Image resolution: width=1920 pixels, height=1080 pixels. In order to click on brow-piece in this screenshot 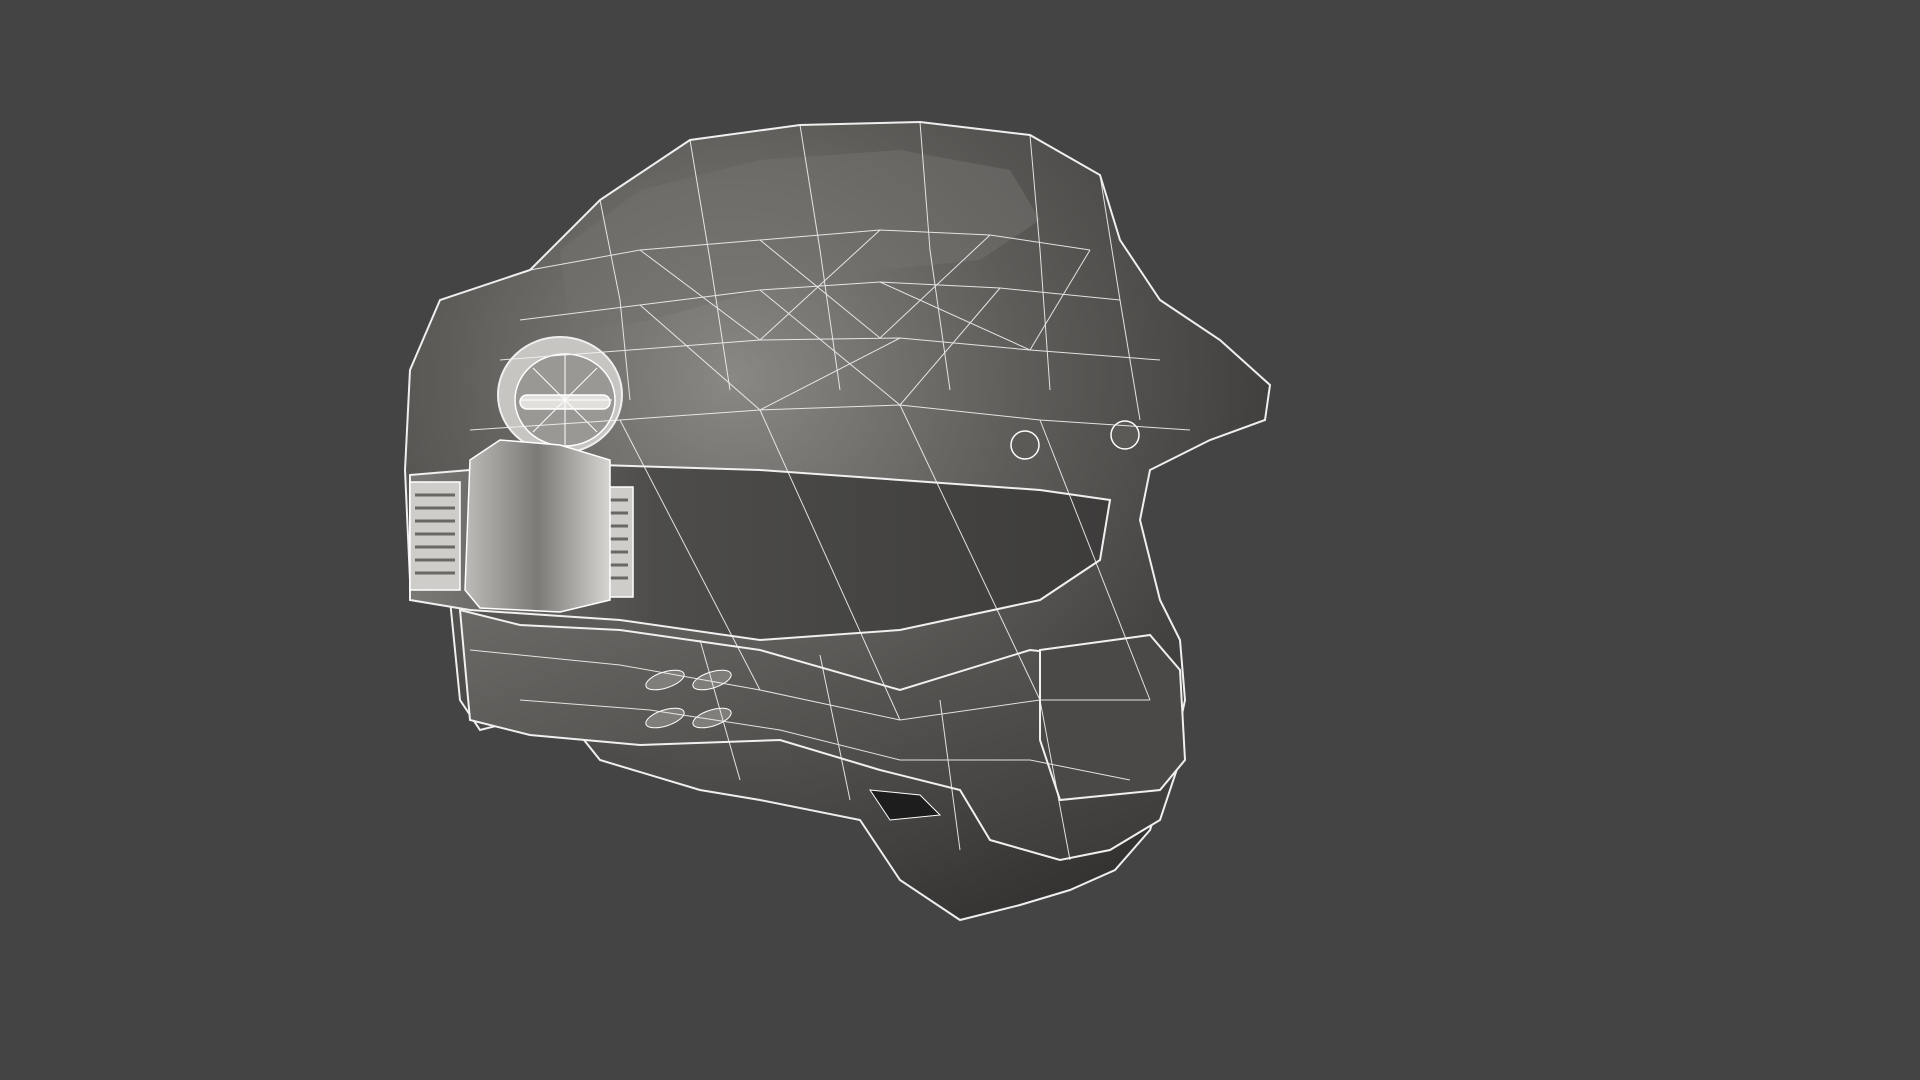, I will do `click(537, 526)`.